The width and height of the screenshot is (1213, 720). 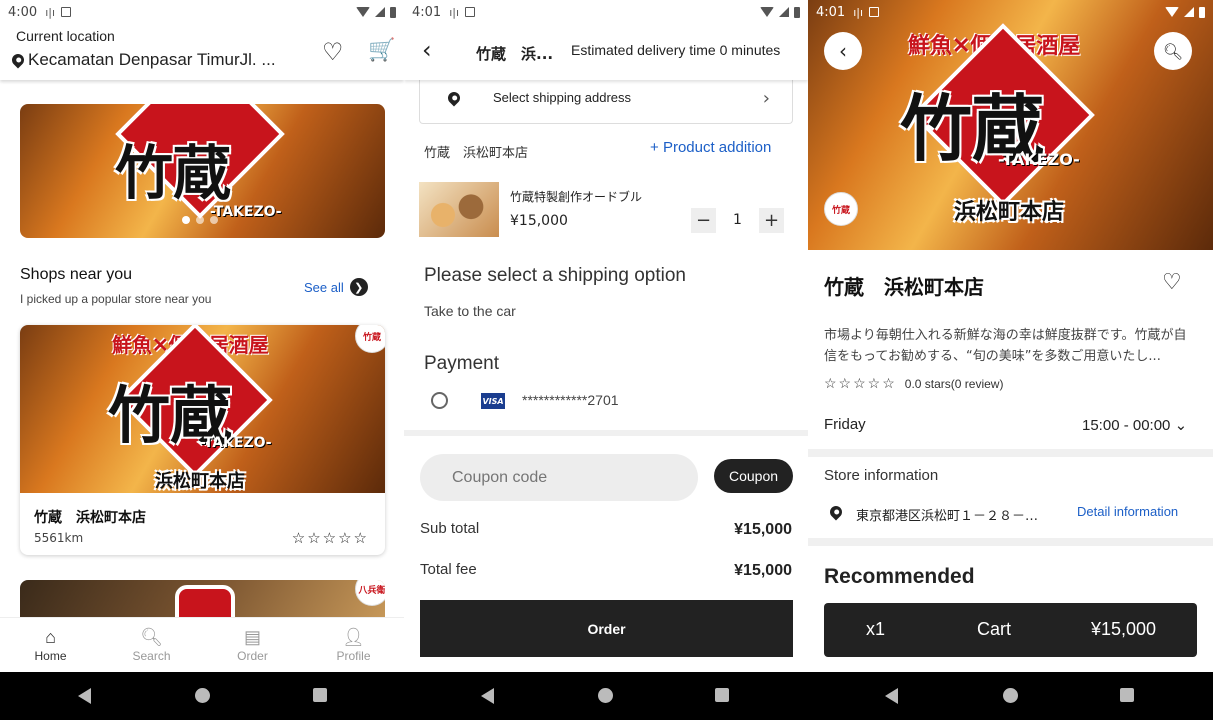 What do you see at coordinates (246, 212) in the screenshot?
I see `banner-subtitle: -TAKEZO-` at bounding box center [246, 212].